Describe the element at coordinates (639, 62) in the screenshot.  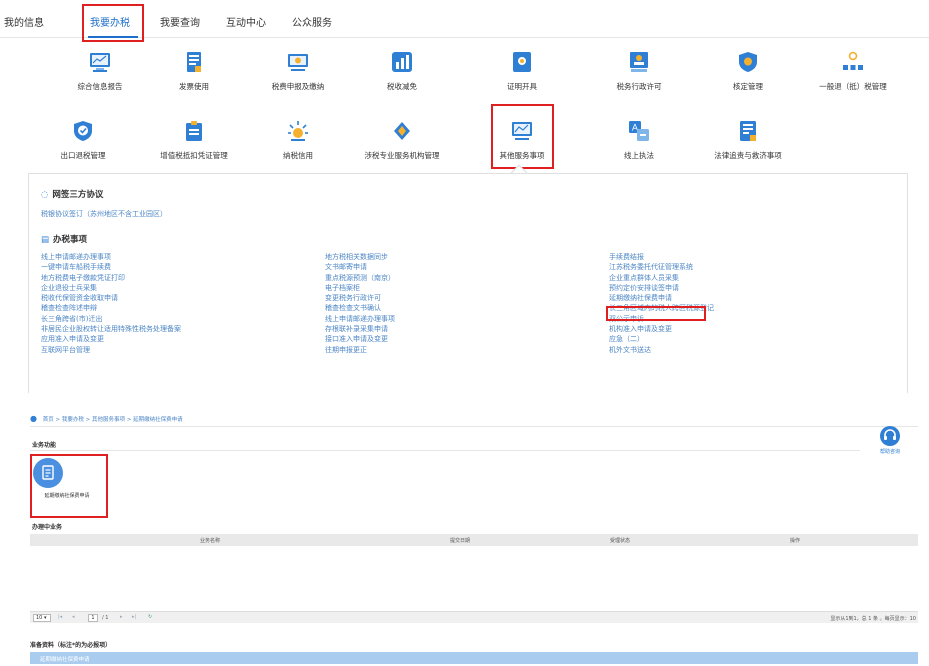
I see `license-person-icon` at that location.